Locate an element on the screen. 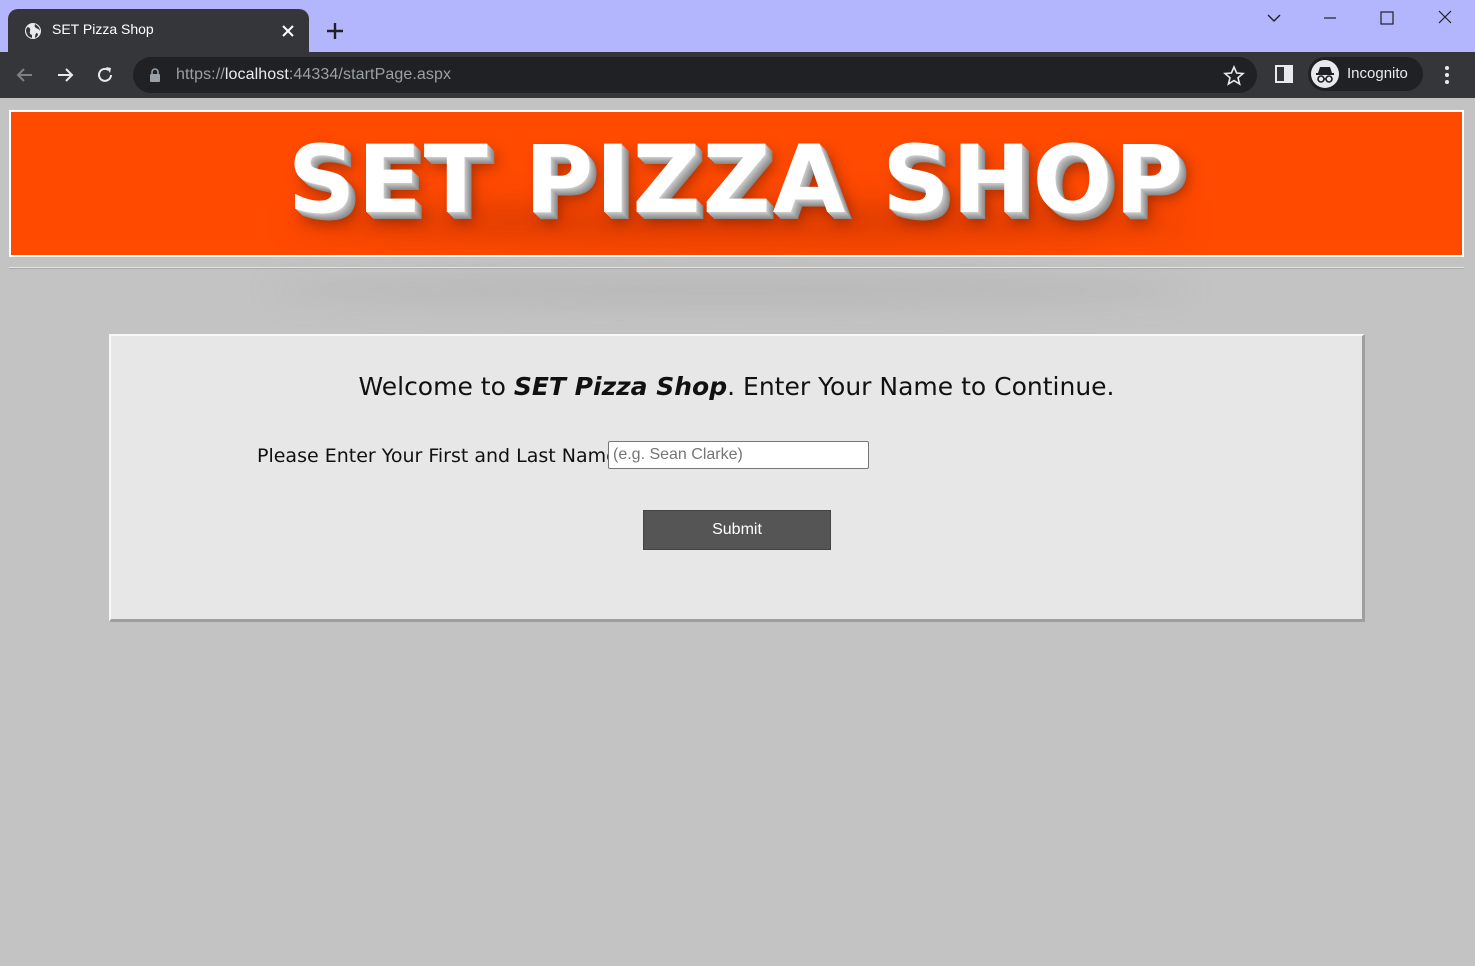  minimize-icon is located at coordinates (1330, 18).